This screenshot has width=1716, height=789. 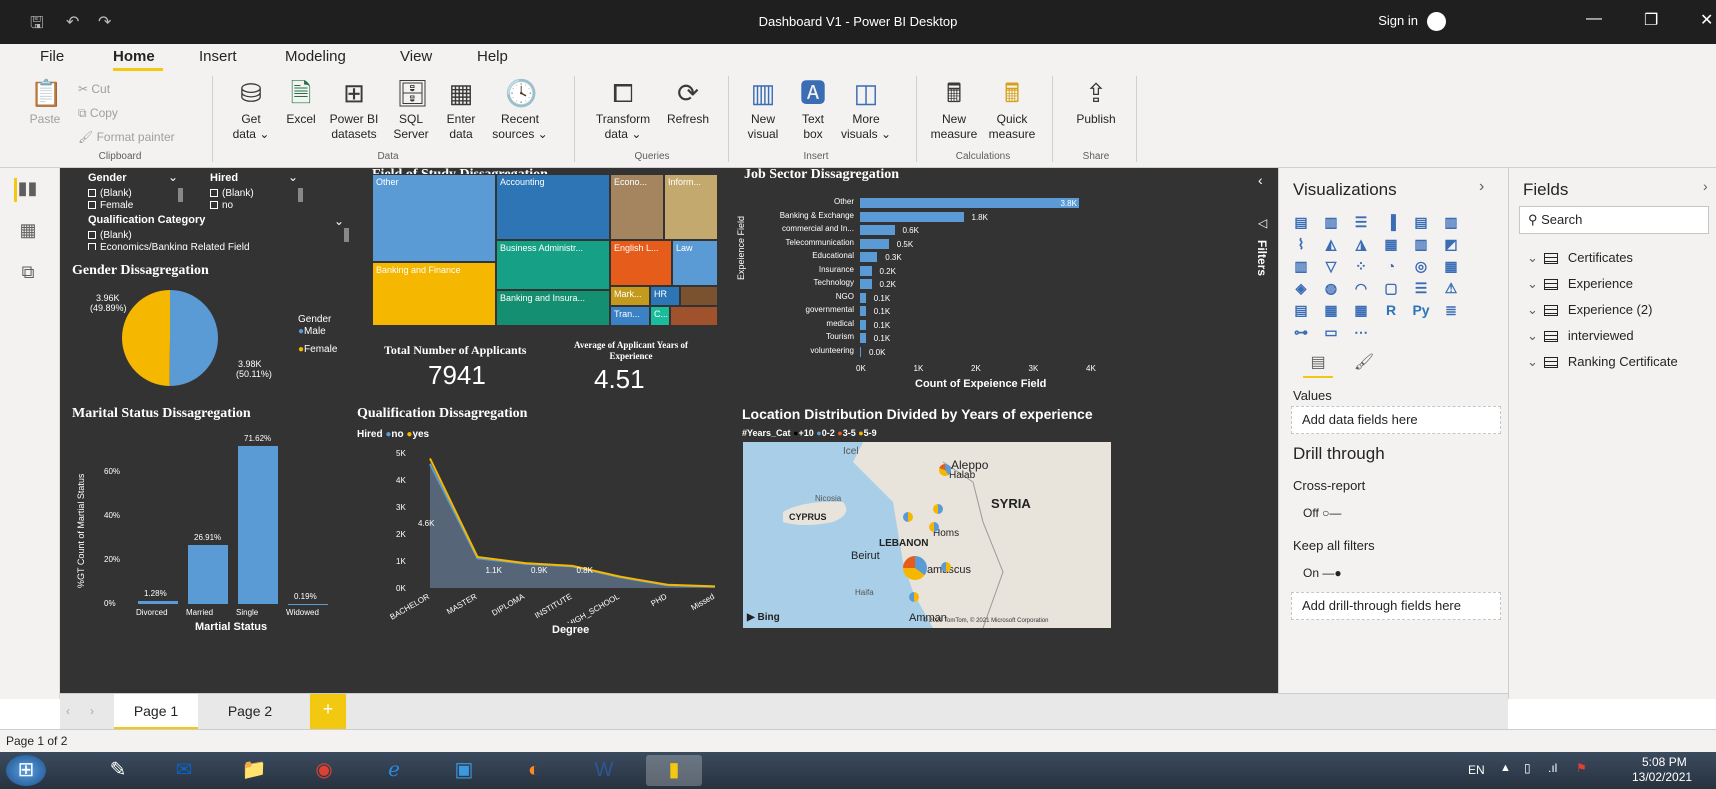 I want to click on format-painter-button: 🖌 Format painter, so click(x=126, y=137).